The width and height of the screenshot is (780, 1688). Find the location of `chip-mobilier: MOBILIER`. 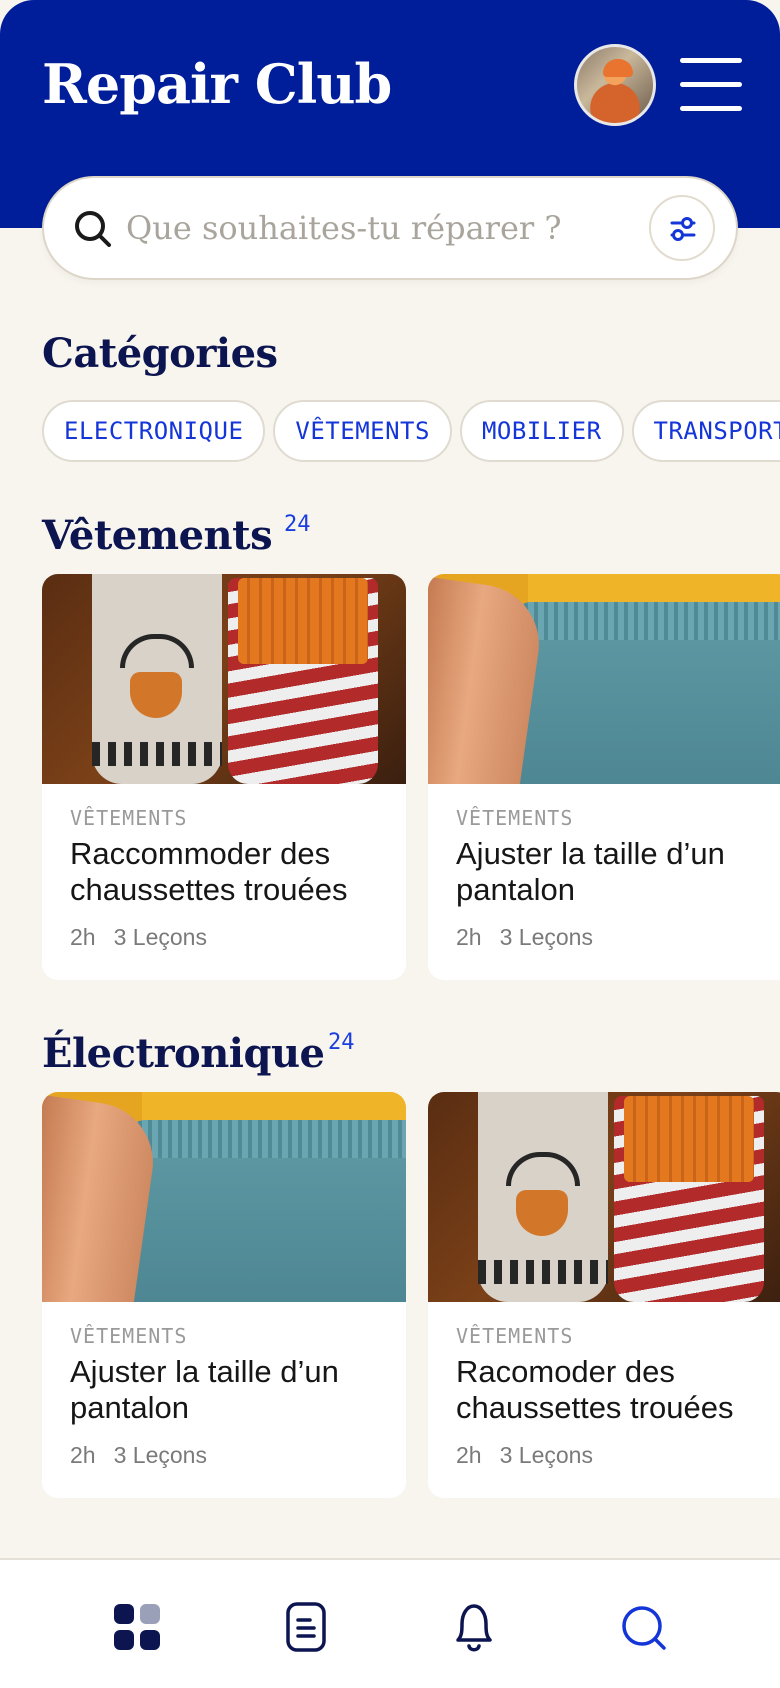

chip-mobilier: MOBILIER is located at coordinates (541, 431).